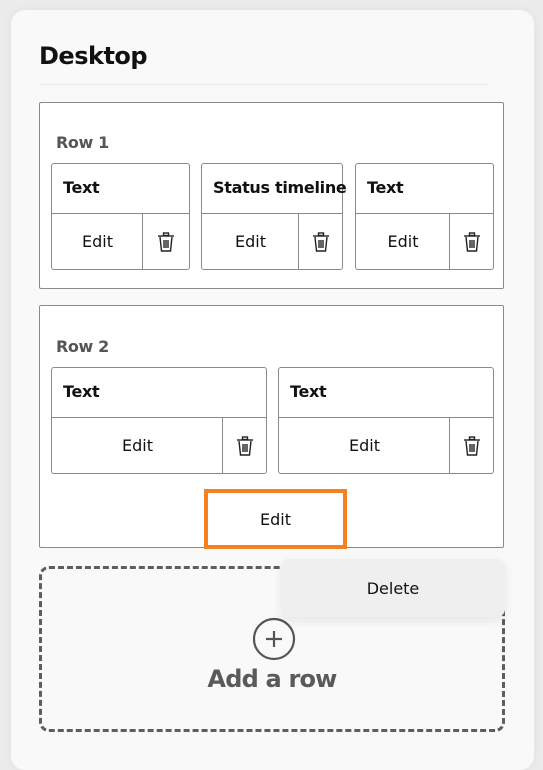 Image resolution: width=543 pixels, height=770 pixels. What do you see at coordinates (263, 84) in the screenshot?
I see `title-divider` at bounding box center [263, 84].